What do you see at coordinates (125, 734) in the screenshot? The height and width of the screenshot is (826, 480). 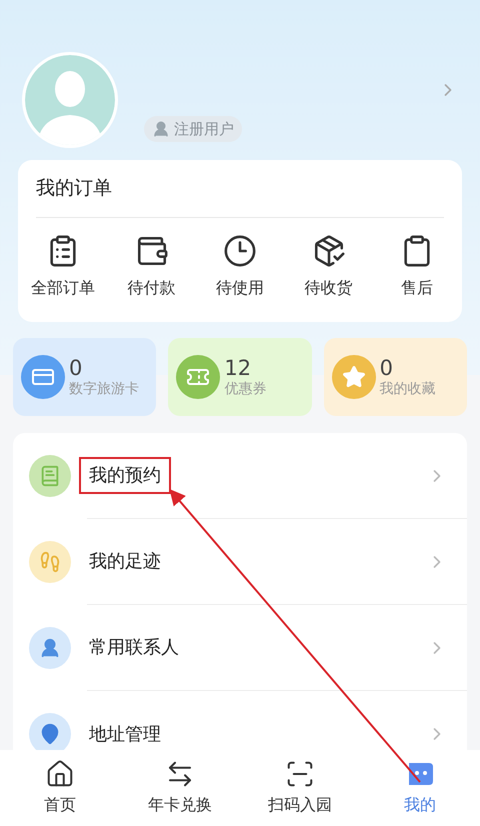 I see `menu-label: 地址管理` at bounding box center [125, 734].